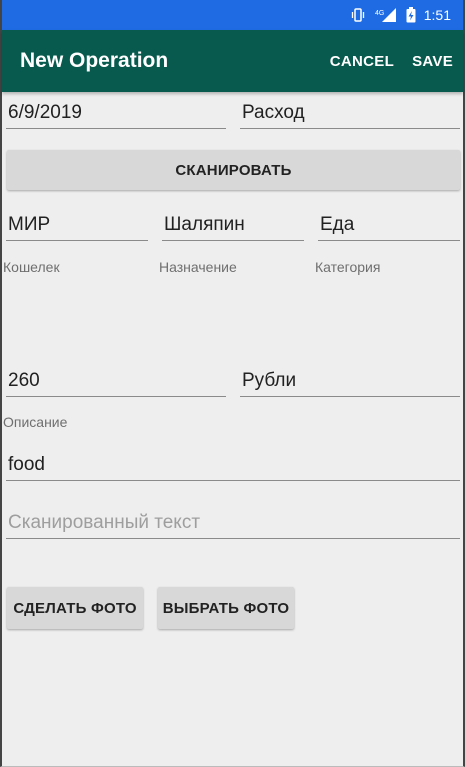  I want to click on currency-field: Рубли, so click(350, 379).